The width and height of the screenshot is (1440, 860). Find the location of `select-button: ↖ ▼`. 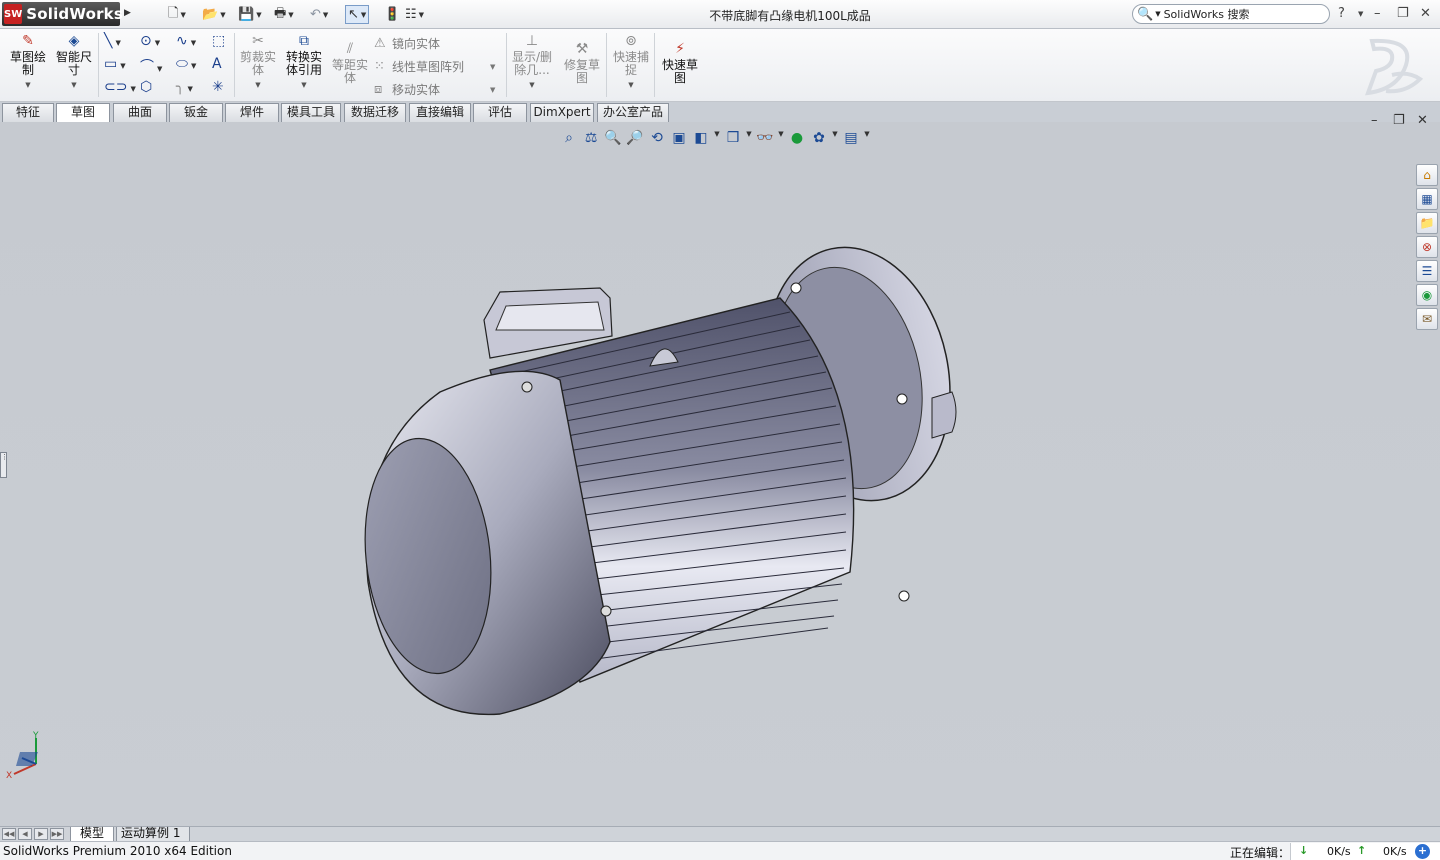

select-button: ↖ ▼ is located at coordinates (357, 14).